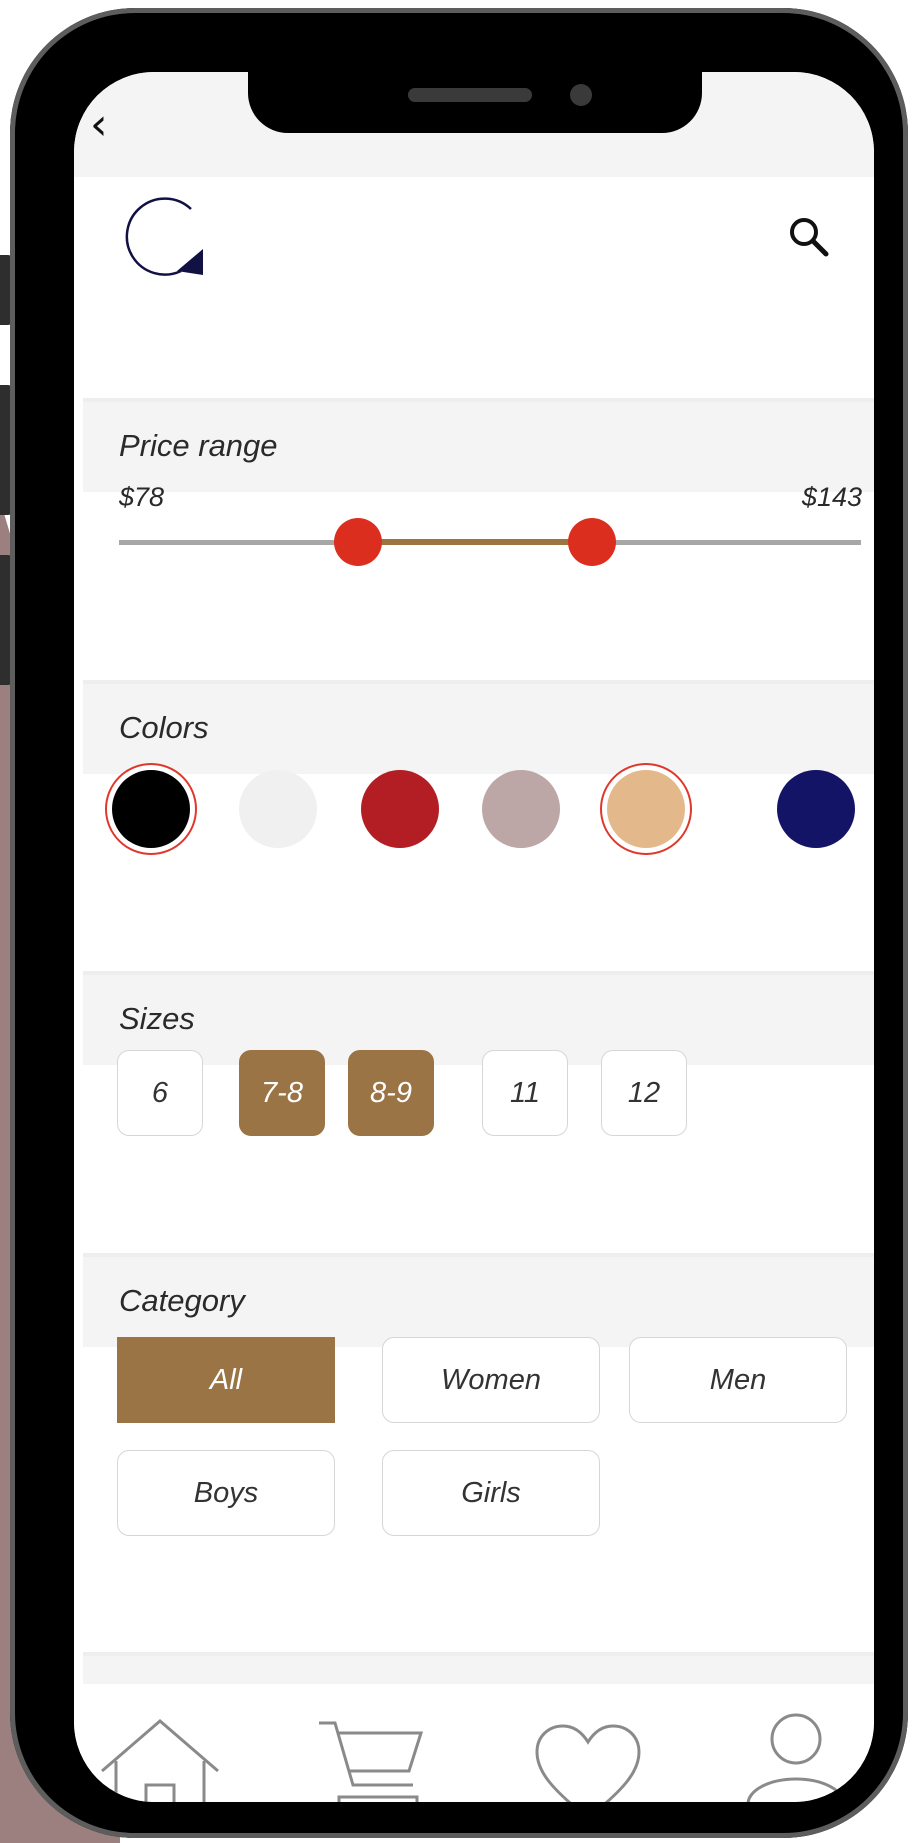 The width and height of the screenshot is (916, 1843). Describe the element at coordinates (816, 809) in the screenshot. I see `color-swatch-navy` at that location.